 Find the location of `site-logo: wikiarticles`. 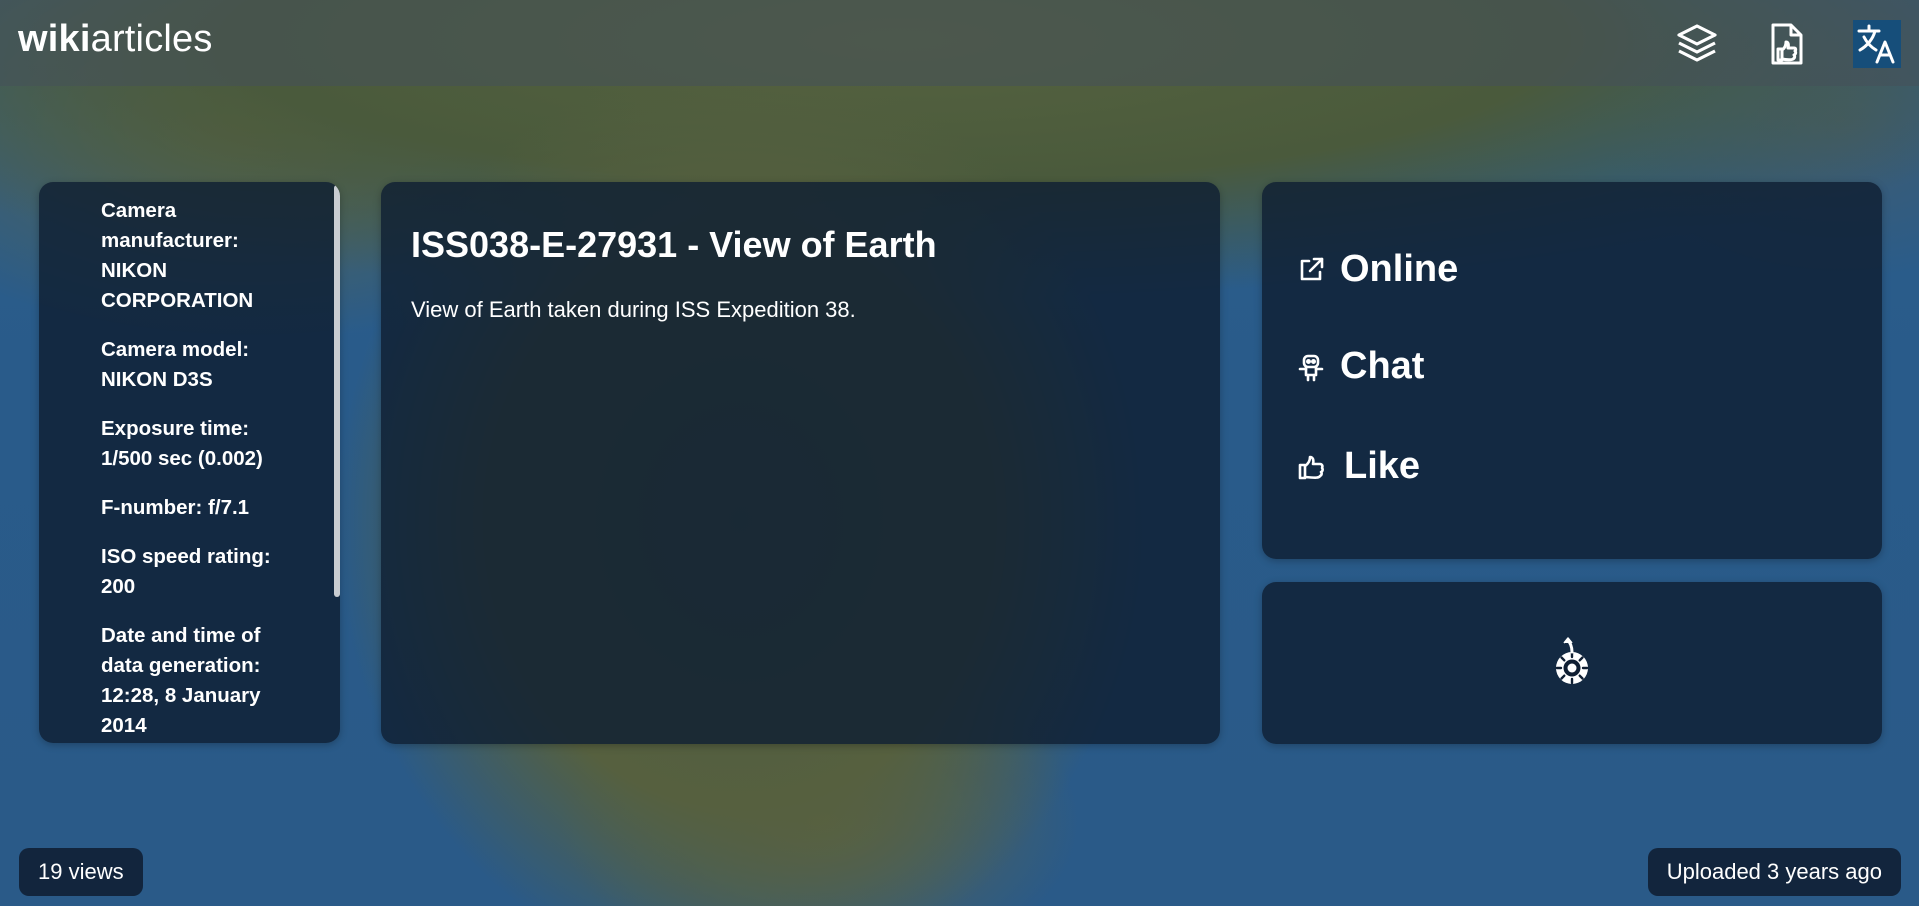

site-logo: wikiarticles is located at coordinates (115, 39).